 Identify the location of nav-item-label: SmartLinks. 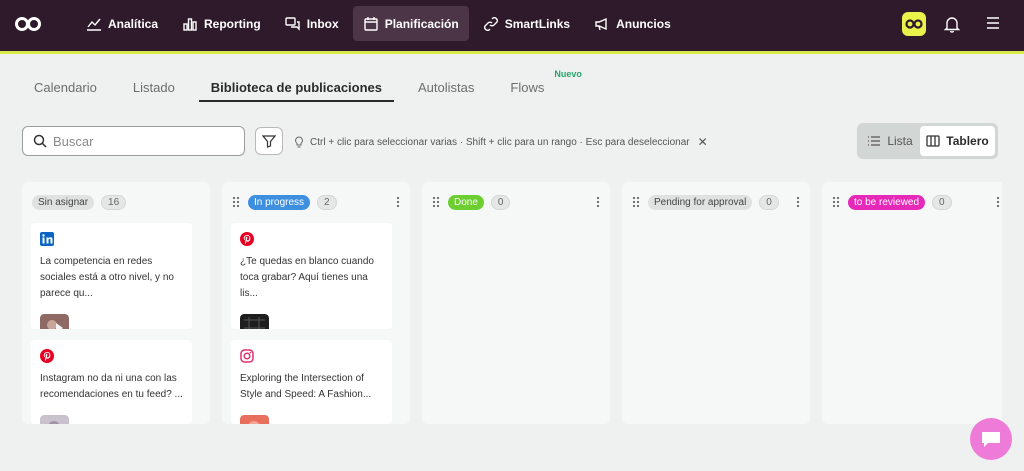
(537, 23).